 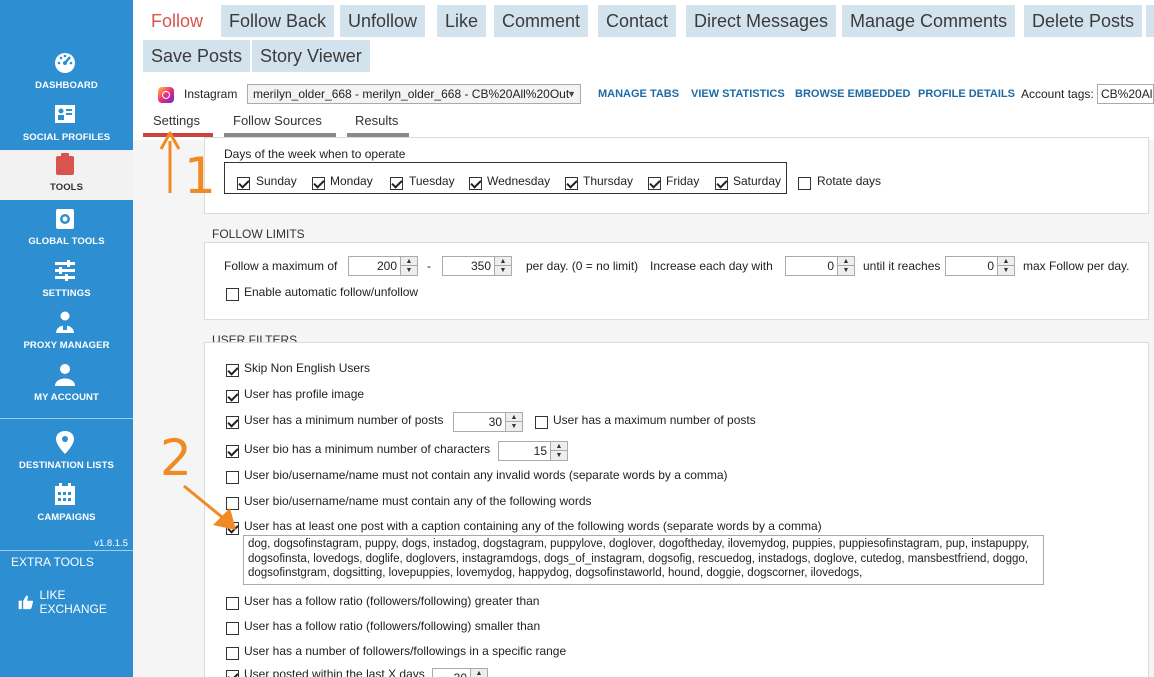 What do you see at coordinates (1125, 94) in the screenshot?
I see `account-tags-input: CB%20All%` at bounding box center [1125, 94].